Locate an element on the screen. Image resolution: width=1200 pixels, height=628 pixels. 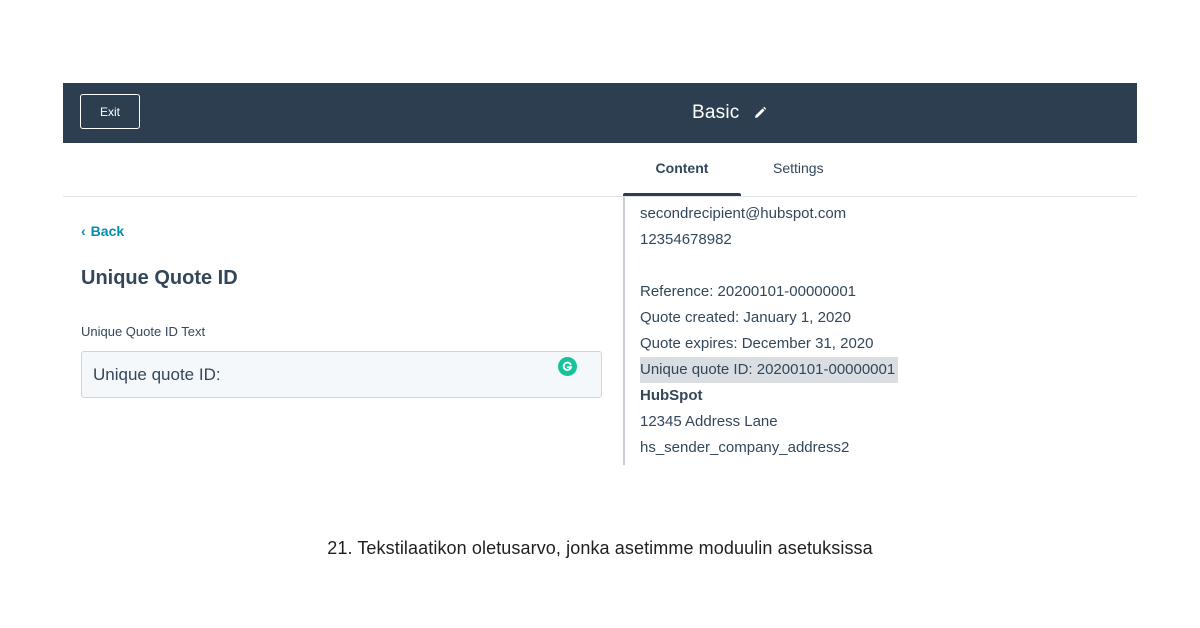
title-area: Basic is located at coordinates (729, 113).